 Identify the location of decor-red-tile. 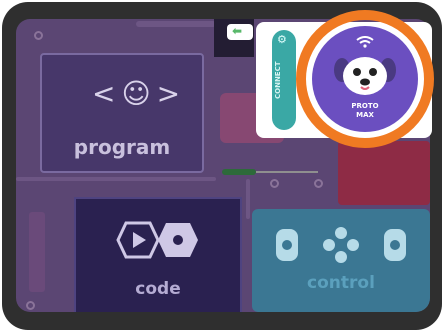
(384, 173).